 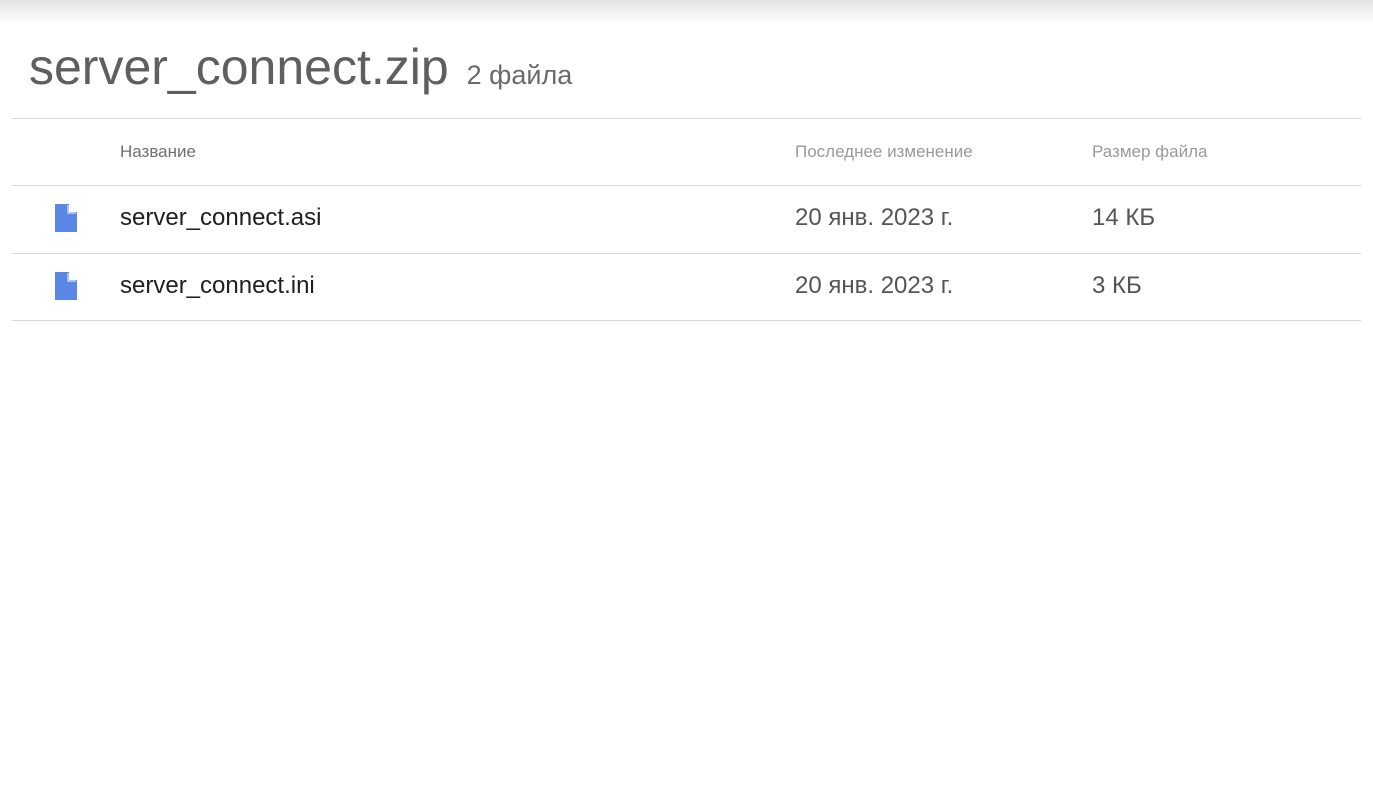 What do you see at coordinates (158, 152) in the screenshot?
I see `column-header-name: Название` at bounding box center [158, 152].